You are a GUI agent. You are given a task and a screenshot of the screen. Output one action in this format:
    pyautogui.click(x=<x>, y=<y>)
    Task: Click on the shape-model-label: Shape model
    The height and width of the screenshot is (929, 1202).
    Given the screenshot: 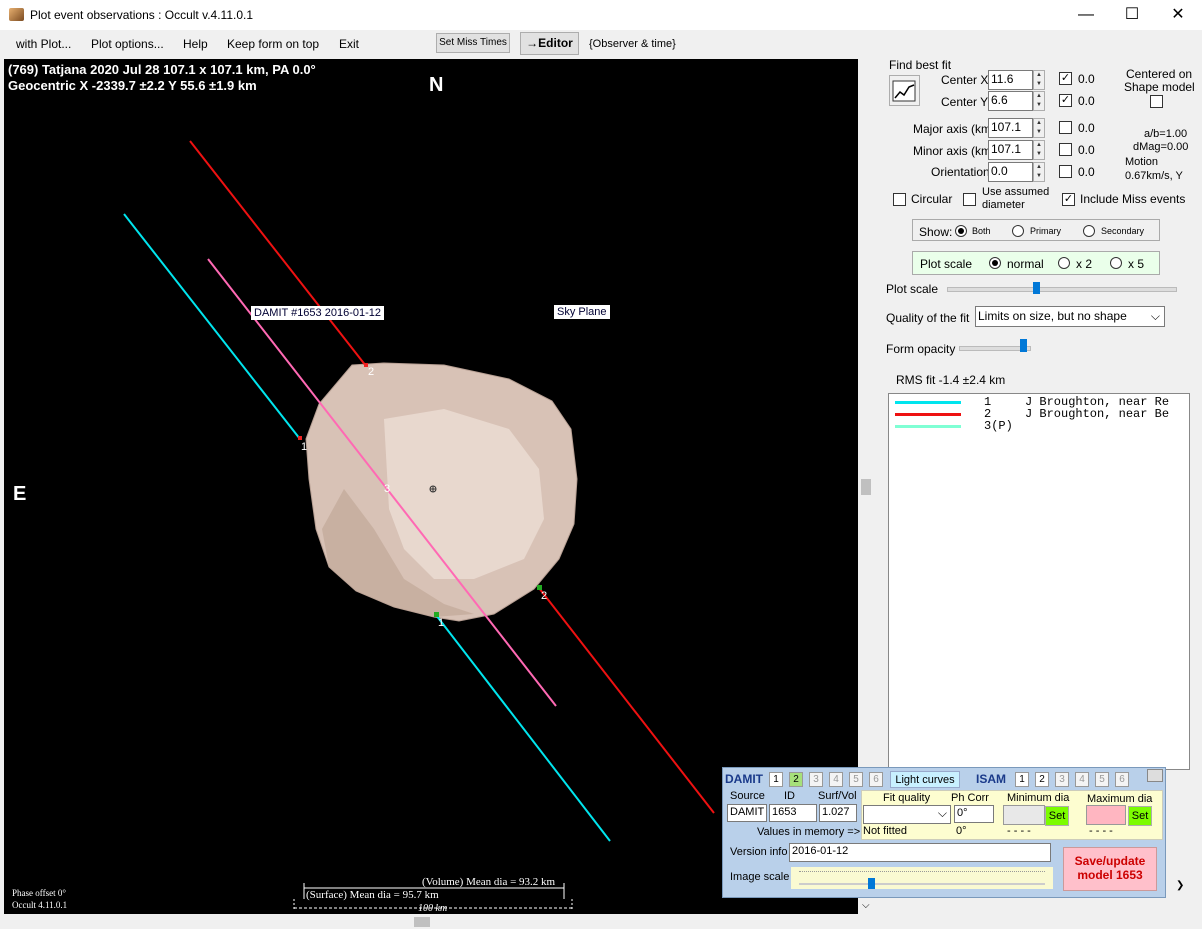 What is the action you would take?
    pyautogui.click(x=1159, y=87)
    